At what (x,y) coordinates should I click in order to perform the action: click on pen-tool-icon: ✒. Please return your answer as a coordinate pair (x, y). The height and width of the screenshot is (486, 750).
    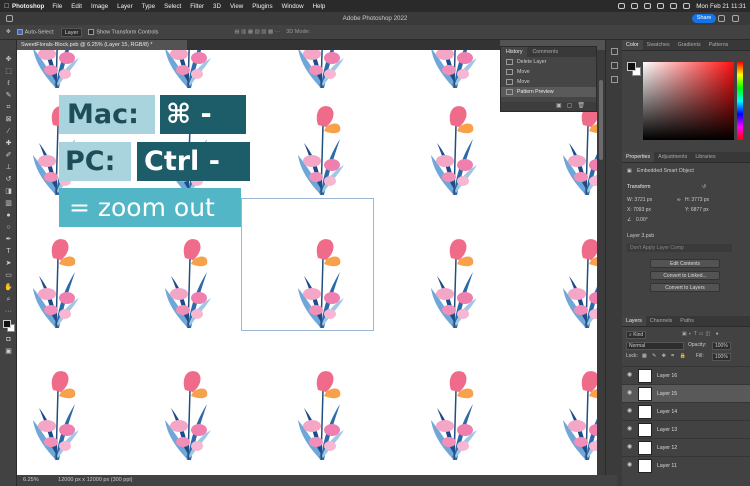
    Looking at the image, I should click on (8, 240).